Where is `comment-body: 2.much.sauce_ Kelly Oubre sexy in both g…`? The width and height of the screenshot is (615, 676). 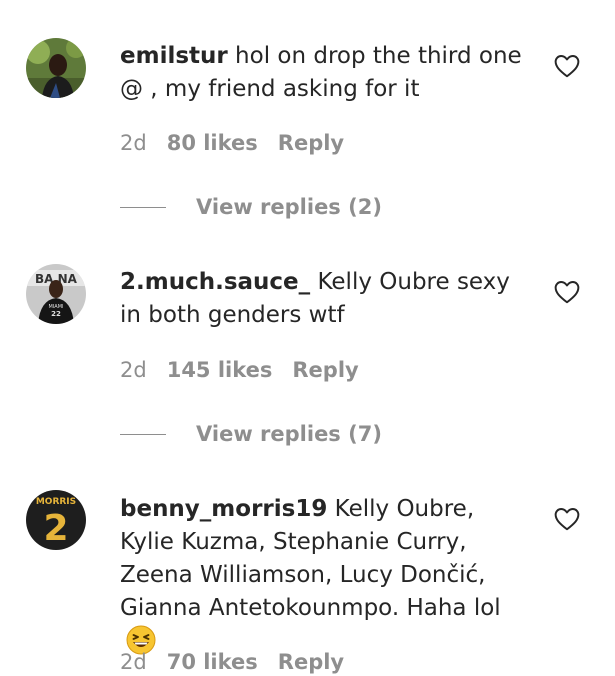 comment-body: 2.much.sauce_ Kelly Oubre sexy in both g… is located at coordinates (326, 299).